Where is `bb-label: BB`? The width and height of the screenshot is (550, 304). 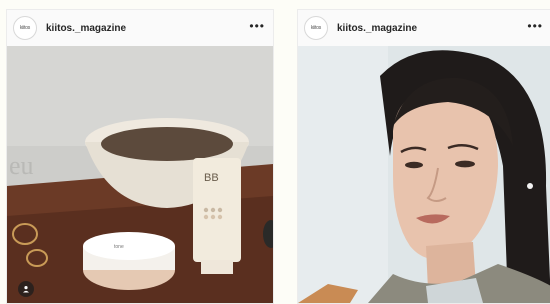 bb-label: BB is located at coordinates (211, 178).